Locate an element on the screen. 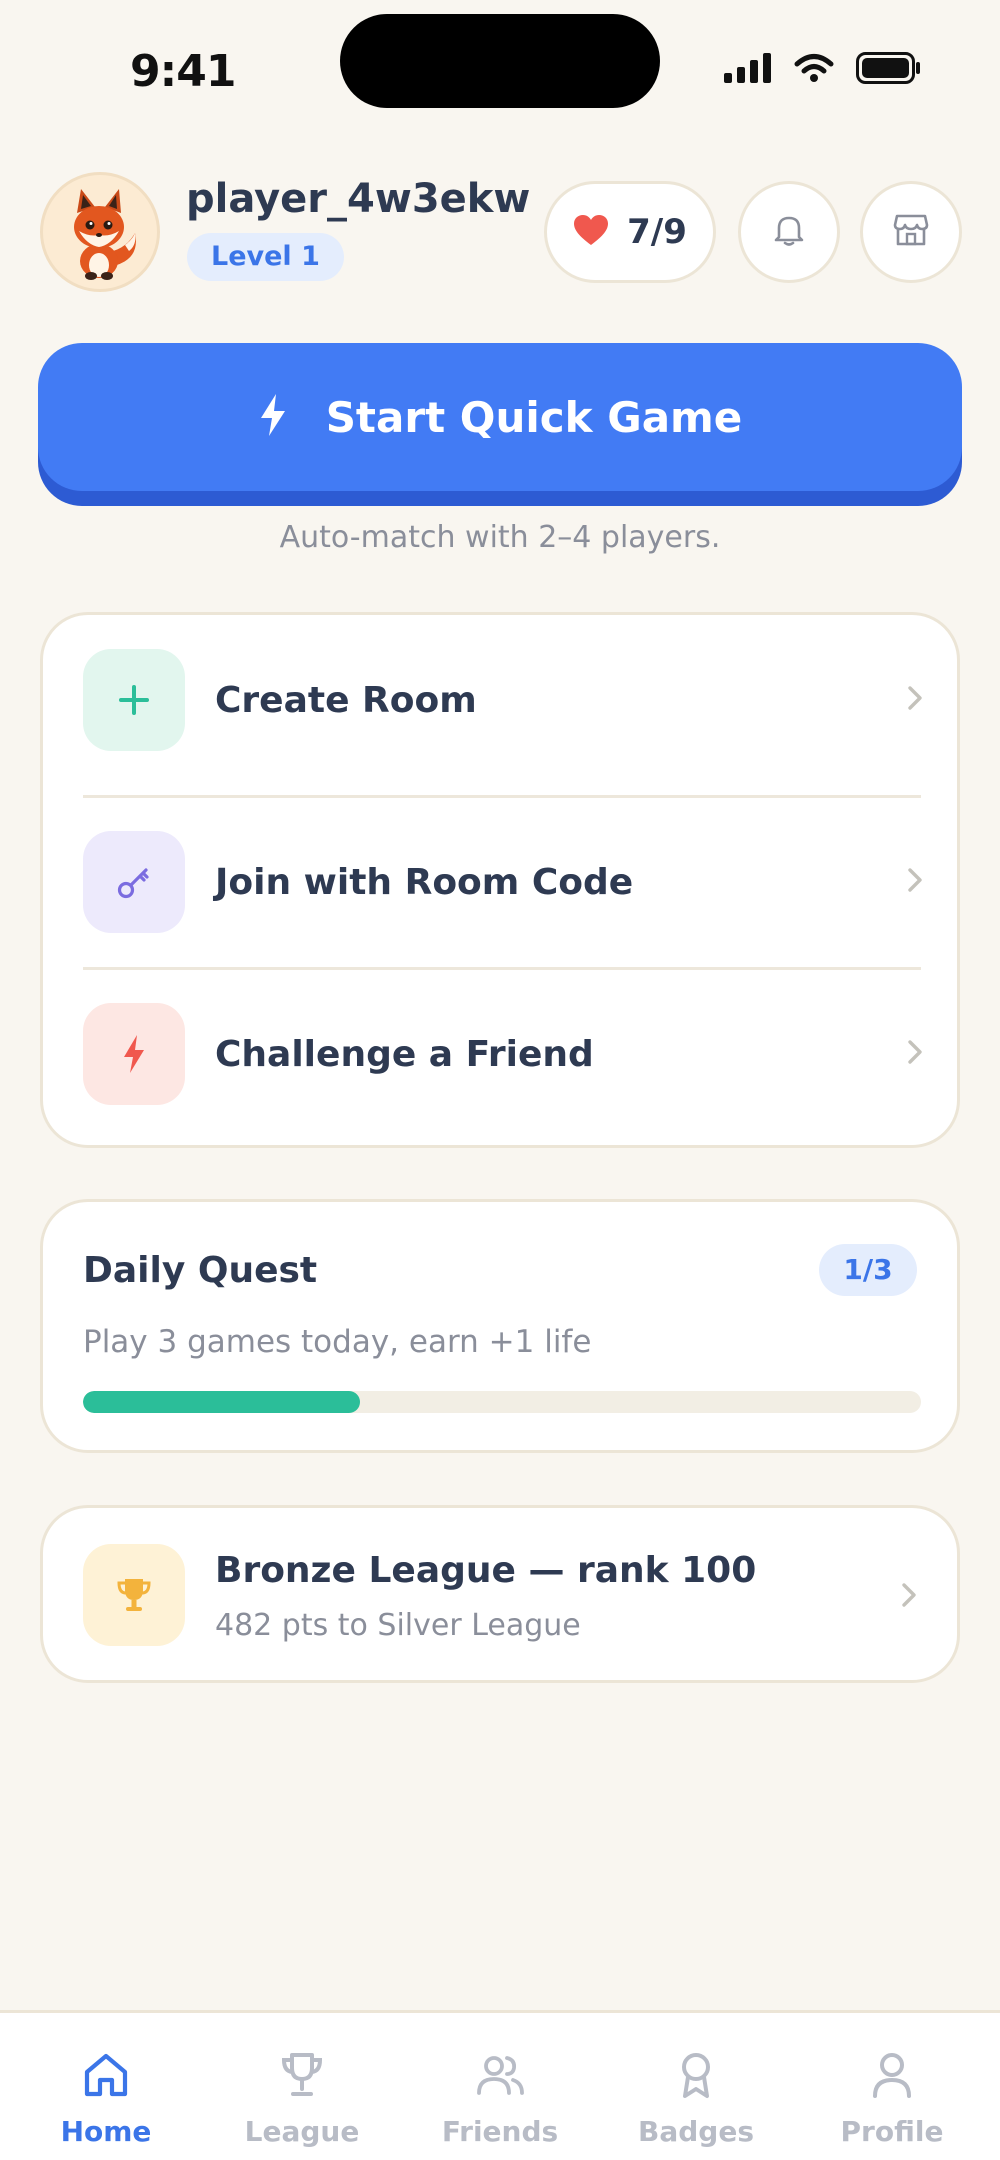 This screenshot has height=2160, width=1000. tab-label: Friends is located at coordinates (500, 2131).